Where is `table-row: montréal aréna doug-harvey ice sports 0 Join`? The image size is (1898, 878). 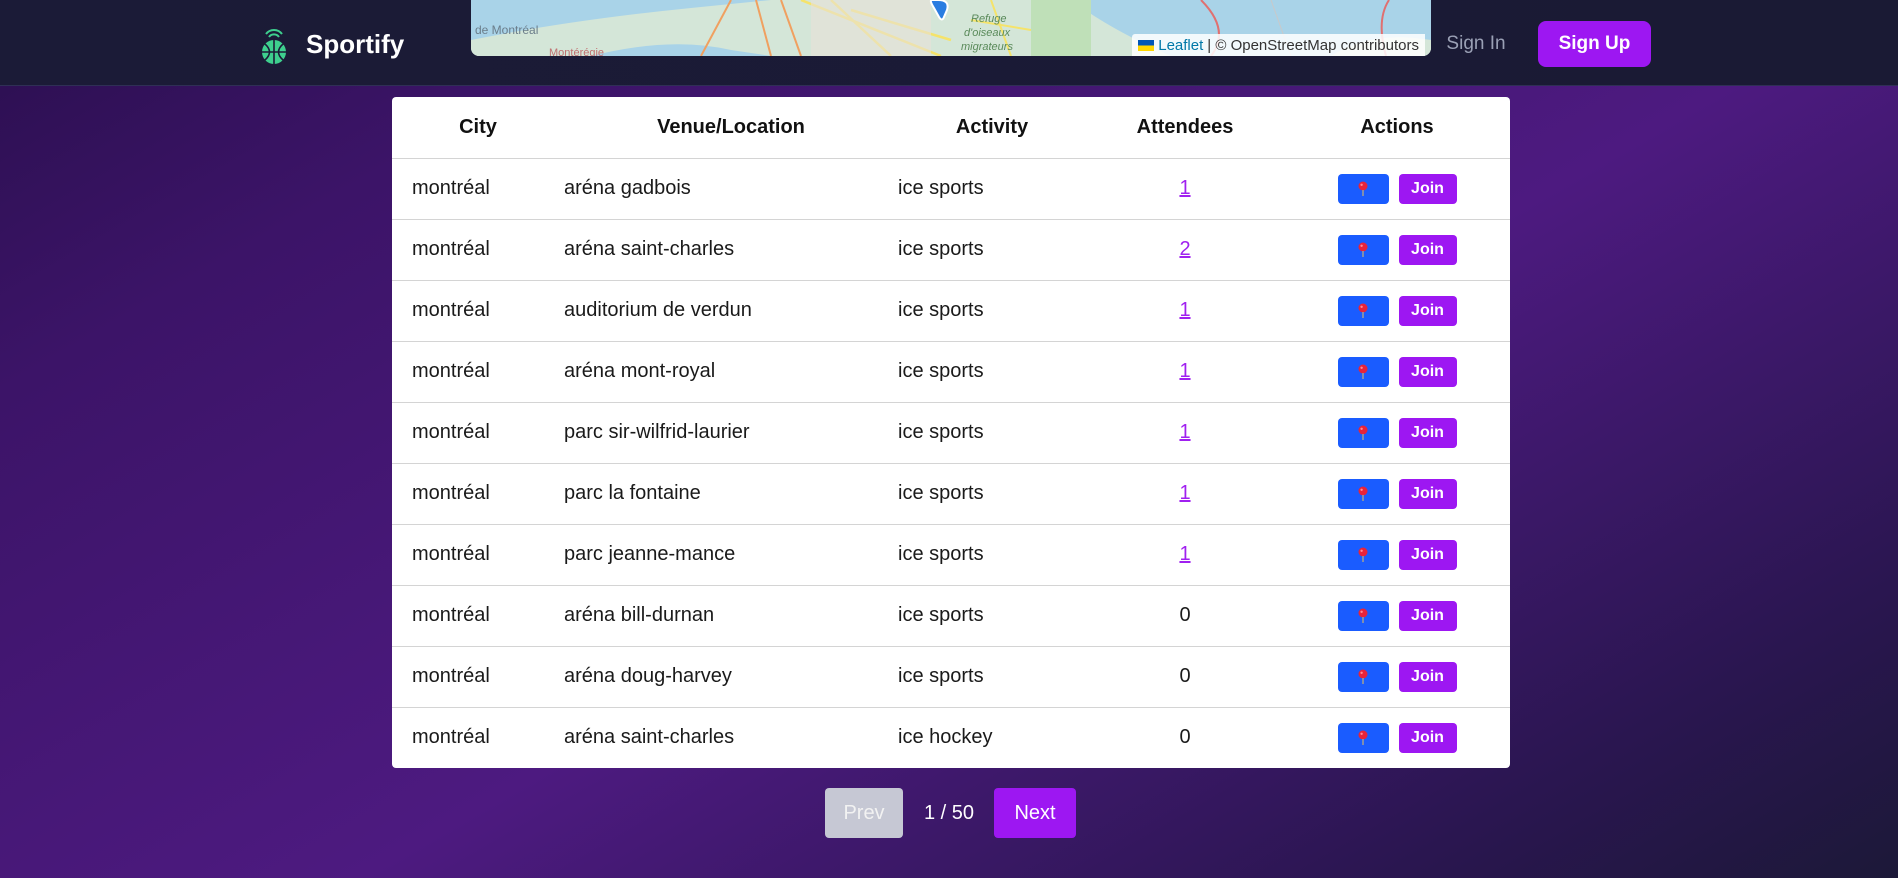
table-row: montréal aréna doug-harvey ice sports 0 Join is located at coordinates (951, 677).